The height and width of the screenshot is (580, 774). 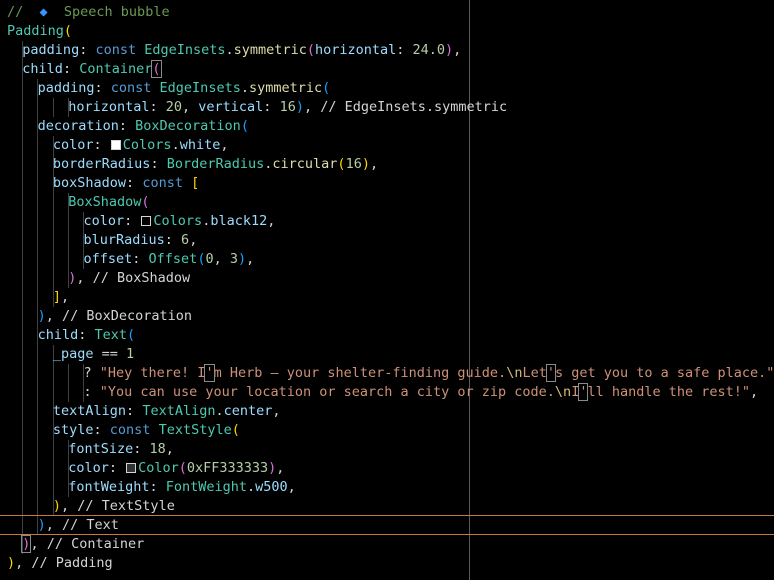 What do you see at coordinates (206, 487) in the screenshot?
I see `code-token: FontWeight` at bounding box center [206, 487].